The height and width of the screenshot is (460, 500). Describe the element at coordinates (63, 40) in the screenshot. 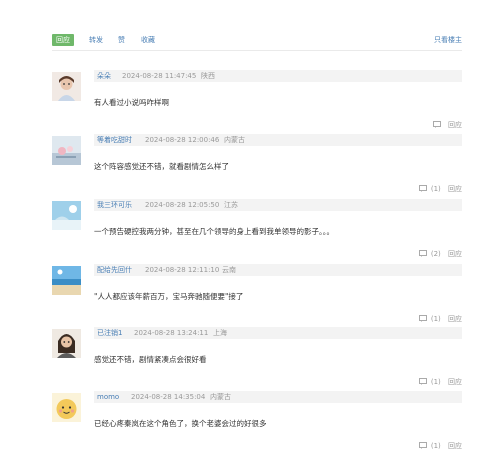

I see `tab-replies: 回应` at that location.